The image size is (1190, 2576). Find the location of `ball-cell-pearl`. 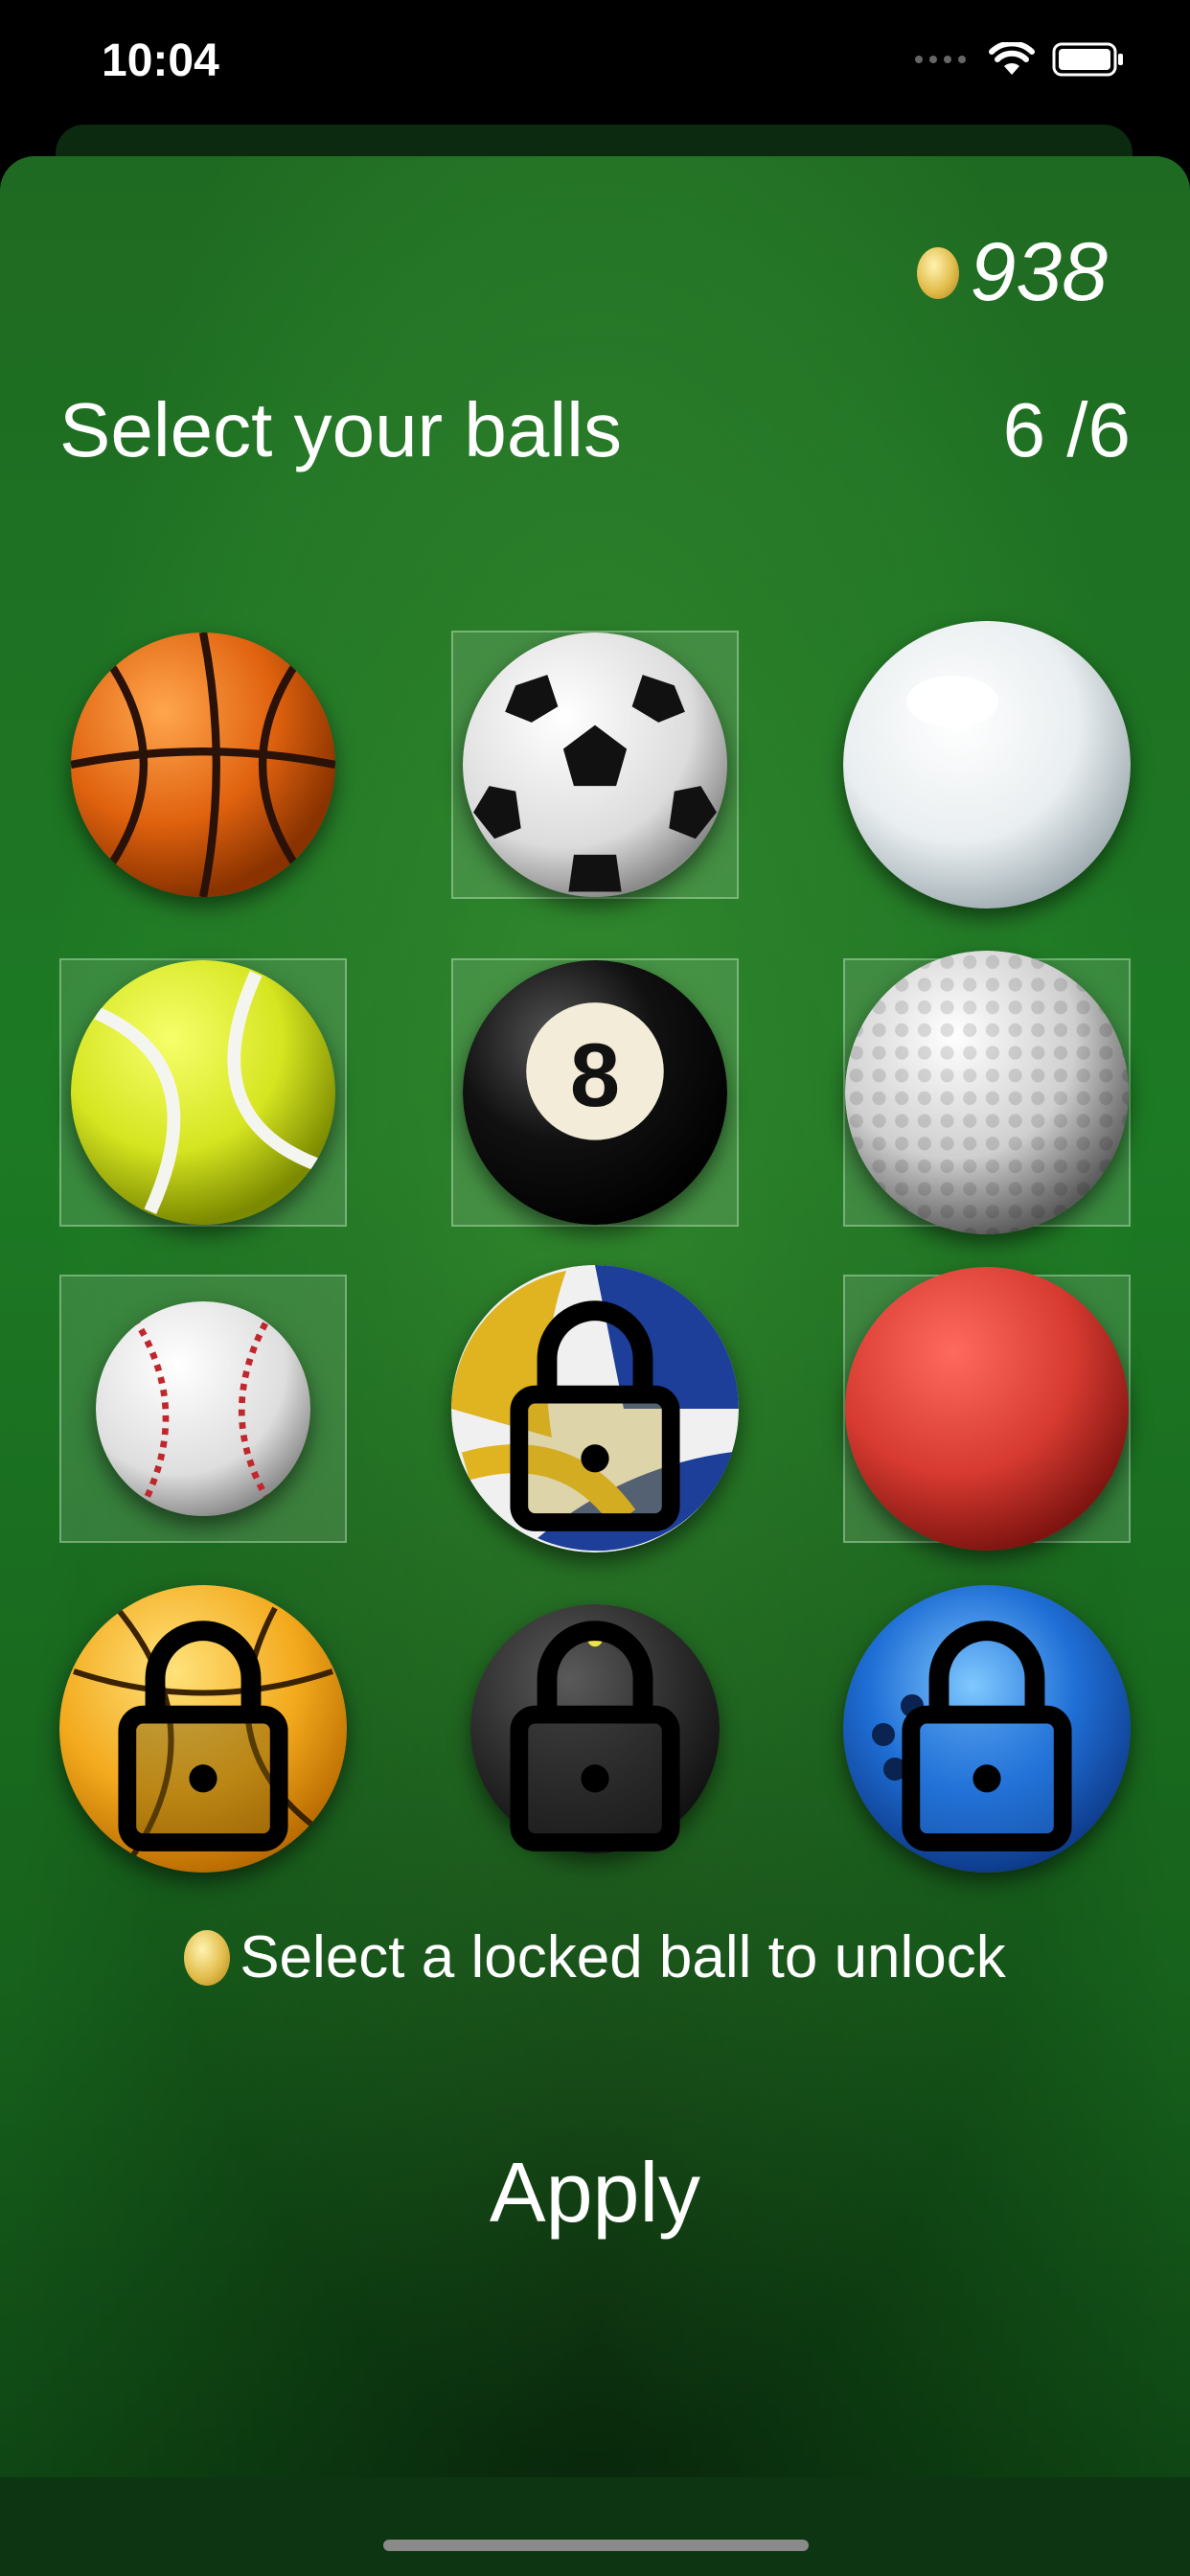

ball-cell-pearl is located at coordinates (987, 764).